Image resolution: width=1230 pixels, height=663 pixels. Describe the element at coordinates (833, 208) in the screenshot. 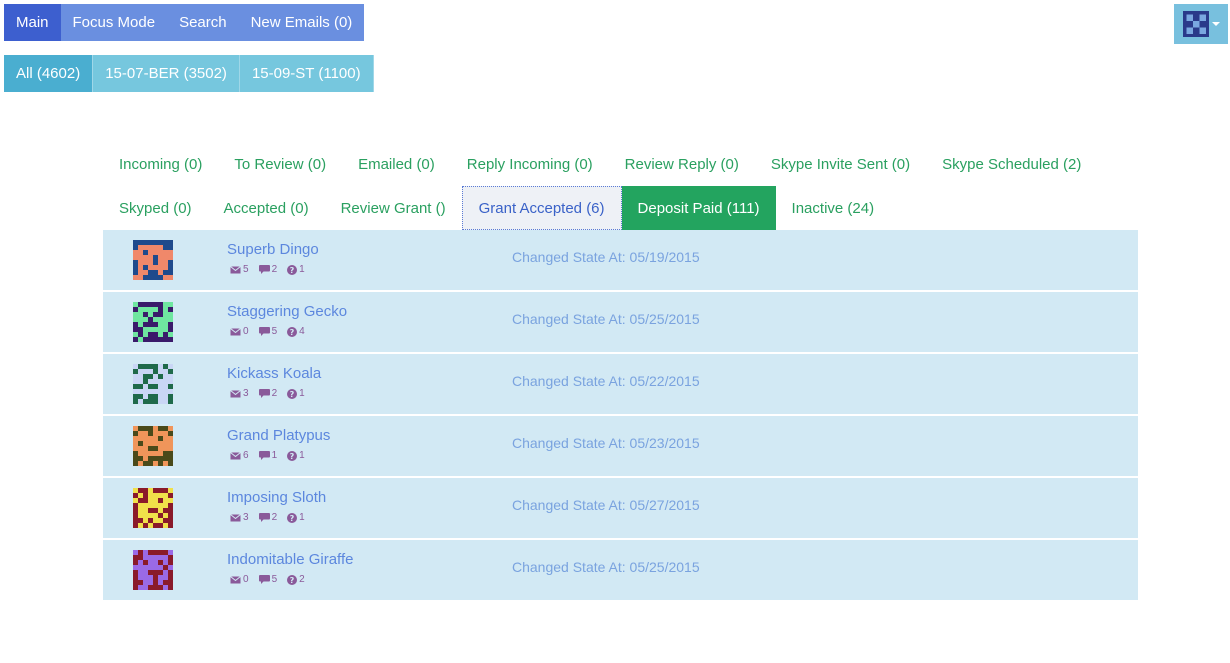

I see `tab-inactive: Inactive (24)` at that location.